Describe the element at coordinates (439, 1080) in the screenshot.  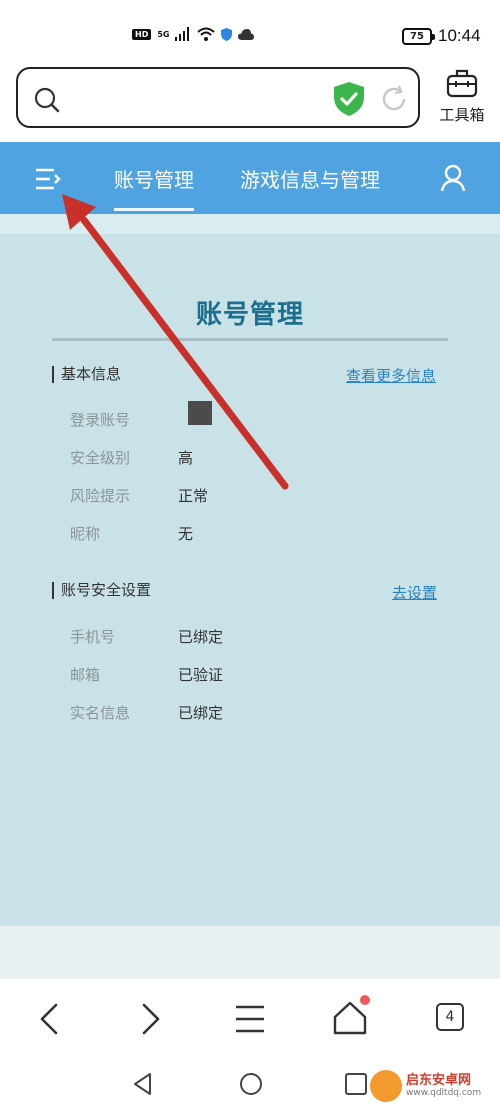
I see `watermark-name: 启东安卓网` at that location.